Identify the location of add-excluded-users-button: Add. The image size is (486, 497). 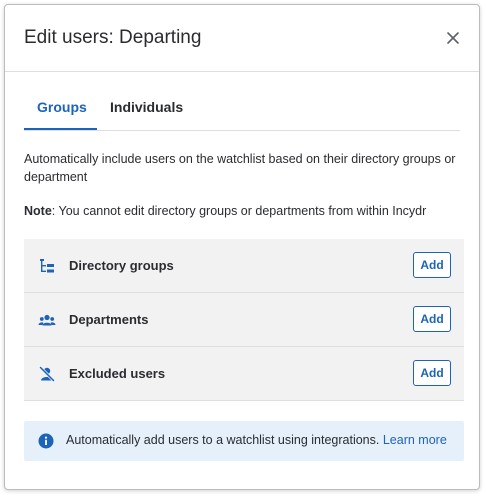
(432, 373).